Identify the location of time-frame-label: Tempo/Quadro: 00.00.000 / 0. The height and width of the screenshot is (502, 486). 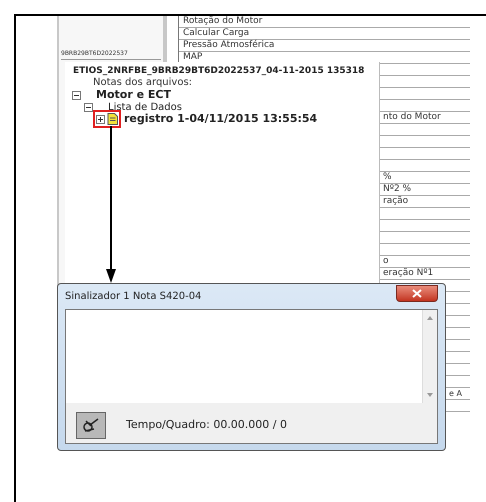
(206, 424).